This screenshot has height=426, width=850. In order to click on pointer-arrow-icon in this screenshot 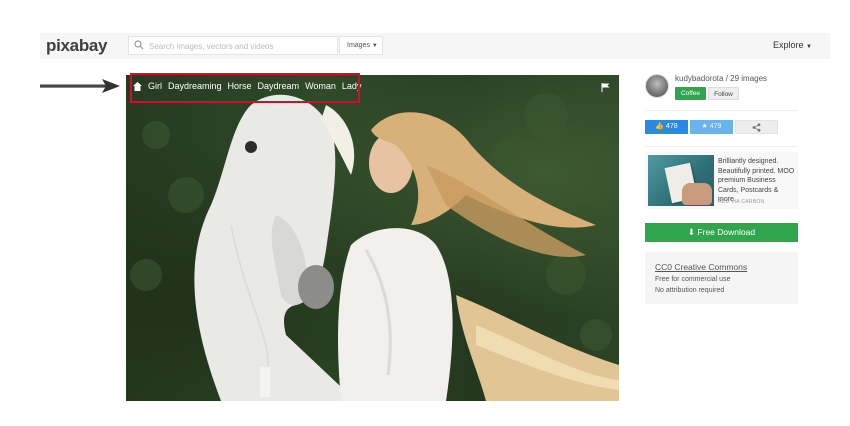, I will do `click(80, 86)`.